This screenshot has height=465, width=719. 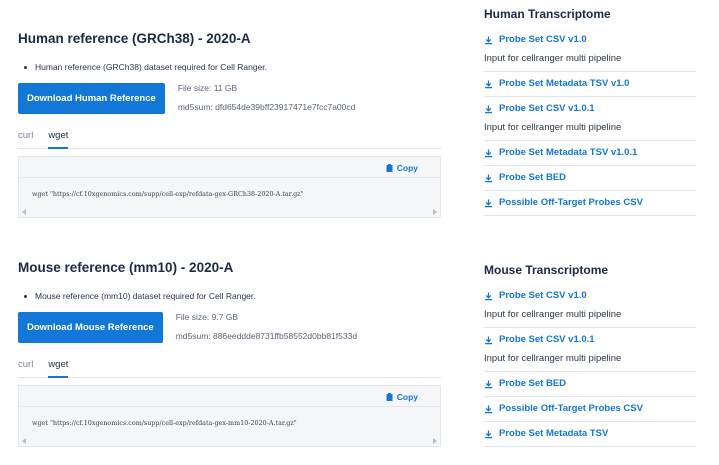 I want to click on probe-file-link: Probe Set Metadata TSV v1.0, so click(x=590, y=84).